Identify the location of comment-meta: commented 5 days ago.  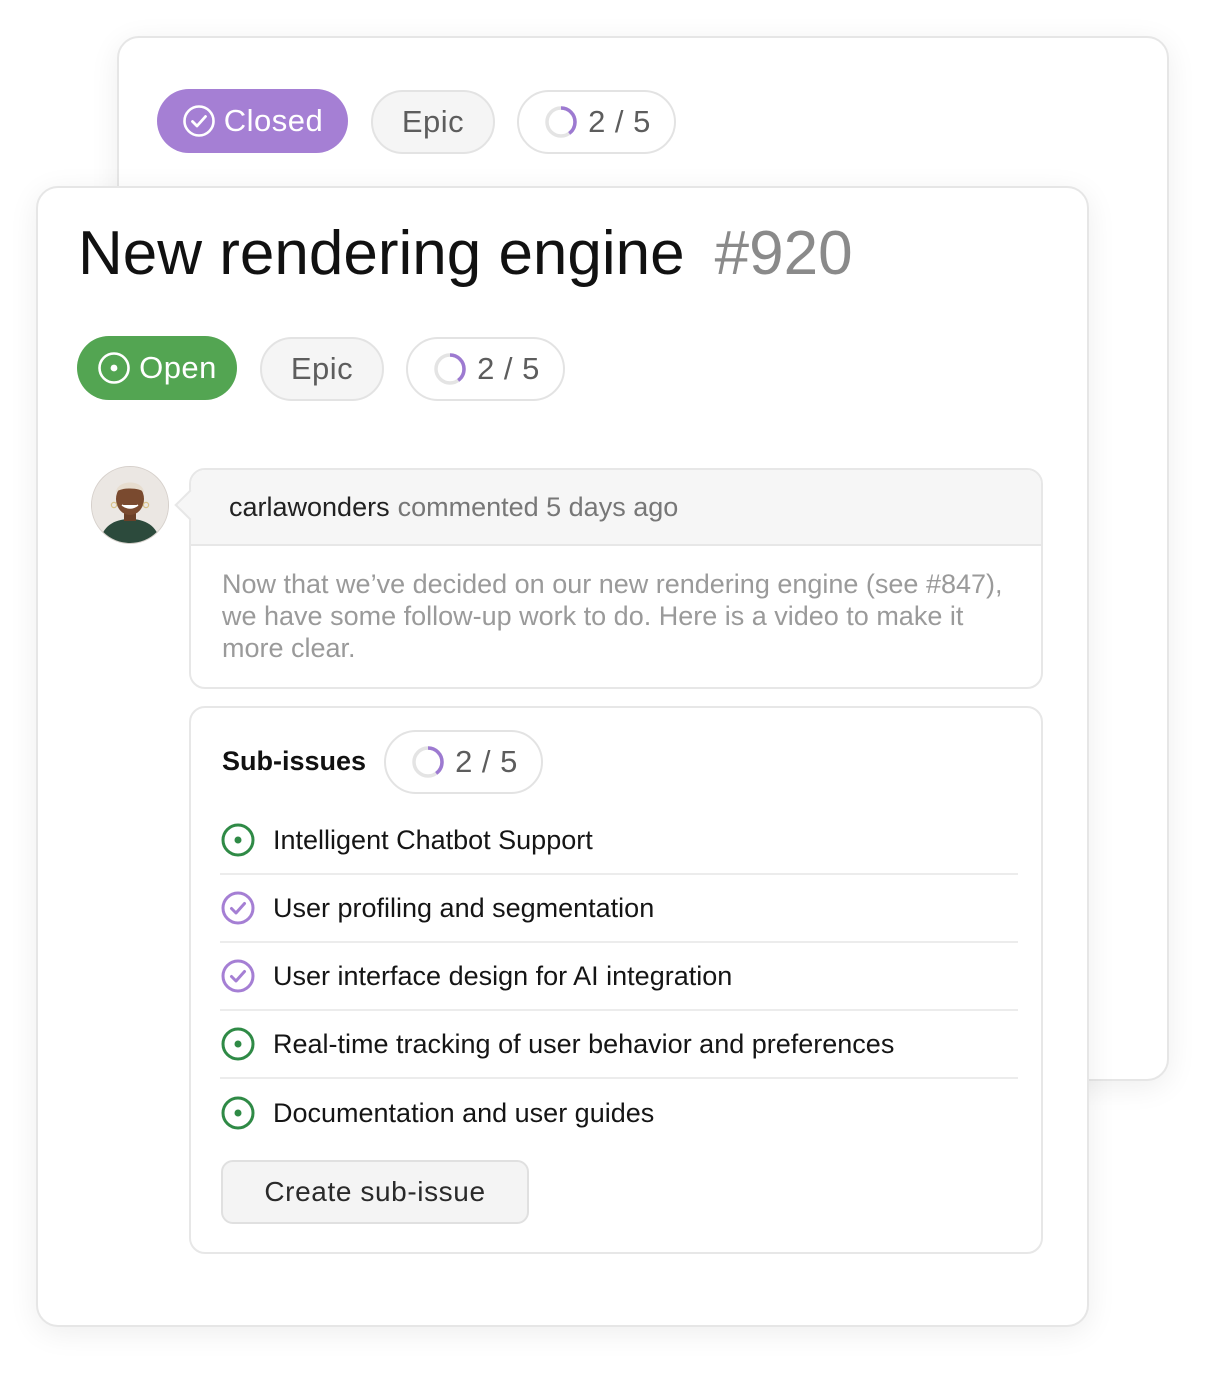
(538, 506).